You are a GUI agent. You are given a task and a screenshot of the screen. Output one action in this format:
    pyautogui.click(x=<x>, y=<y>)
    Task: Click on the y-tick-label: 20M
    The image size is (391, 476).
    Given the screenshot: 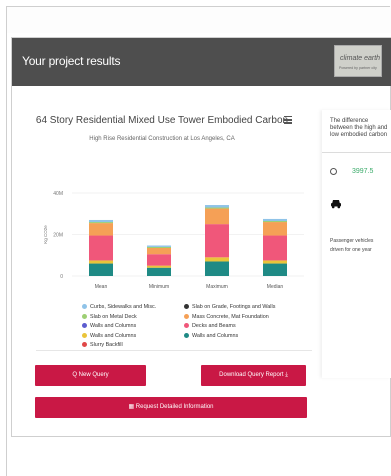 What is the action you would take?
    pyautogui.click(x=58, y=236)
    